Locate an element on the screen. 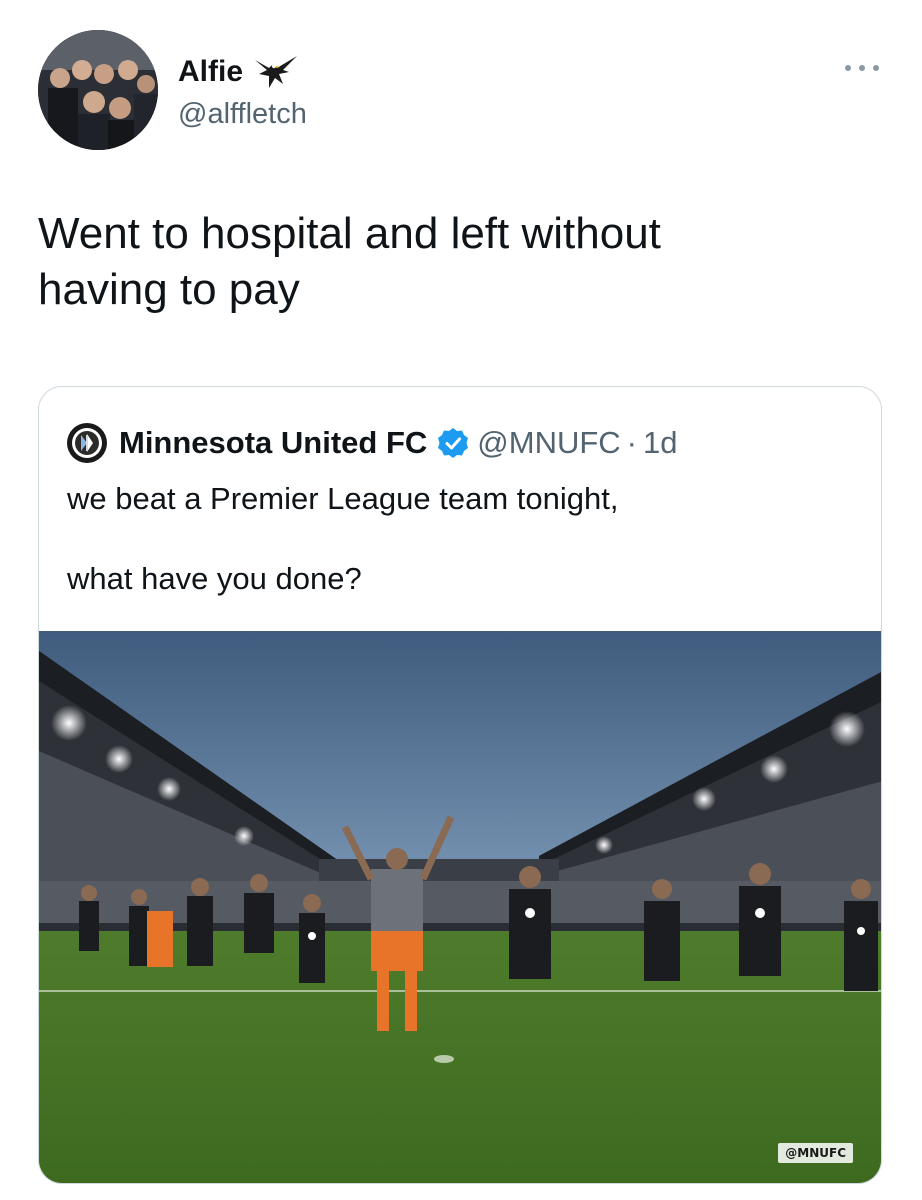  author-display-name: Alfie is located at coordinates (238, 72).